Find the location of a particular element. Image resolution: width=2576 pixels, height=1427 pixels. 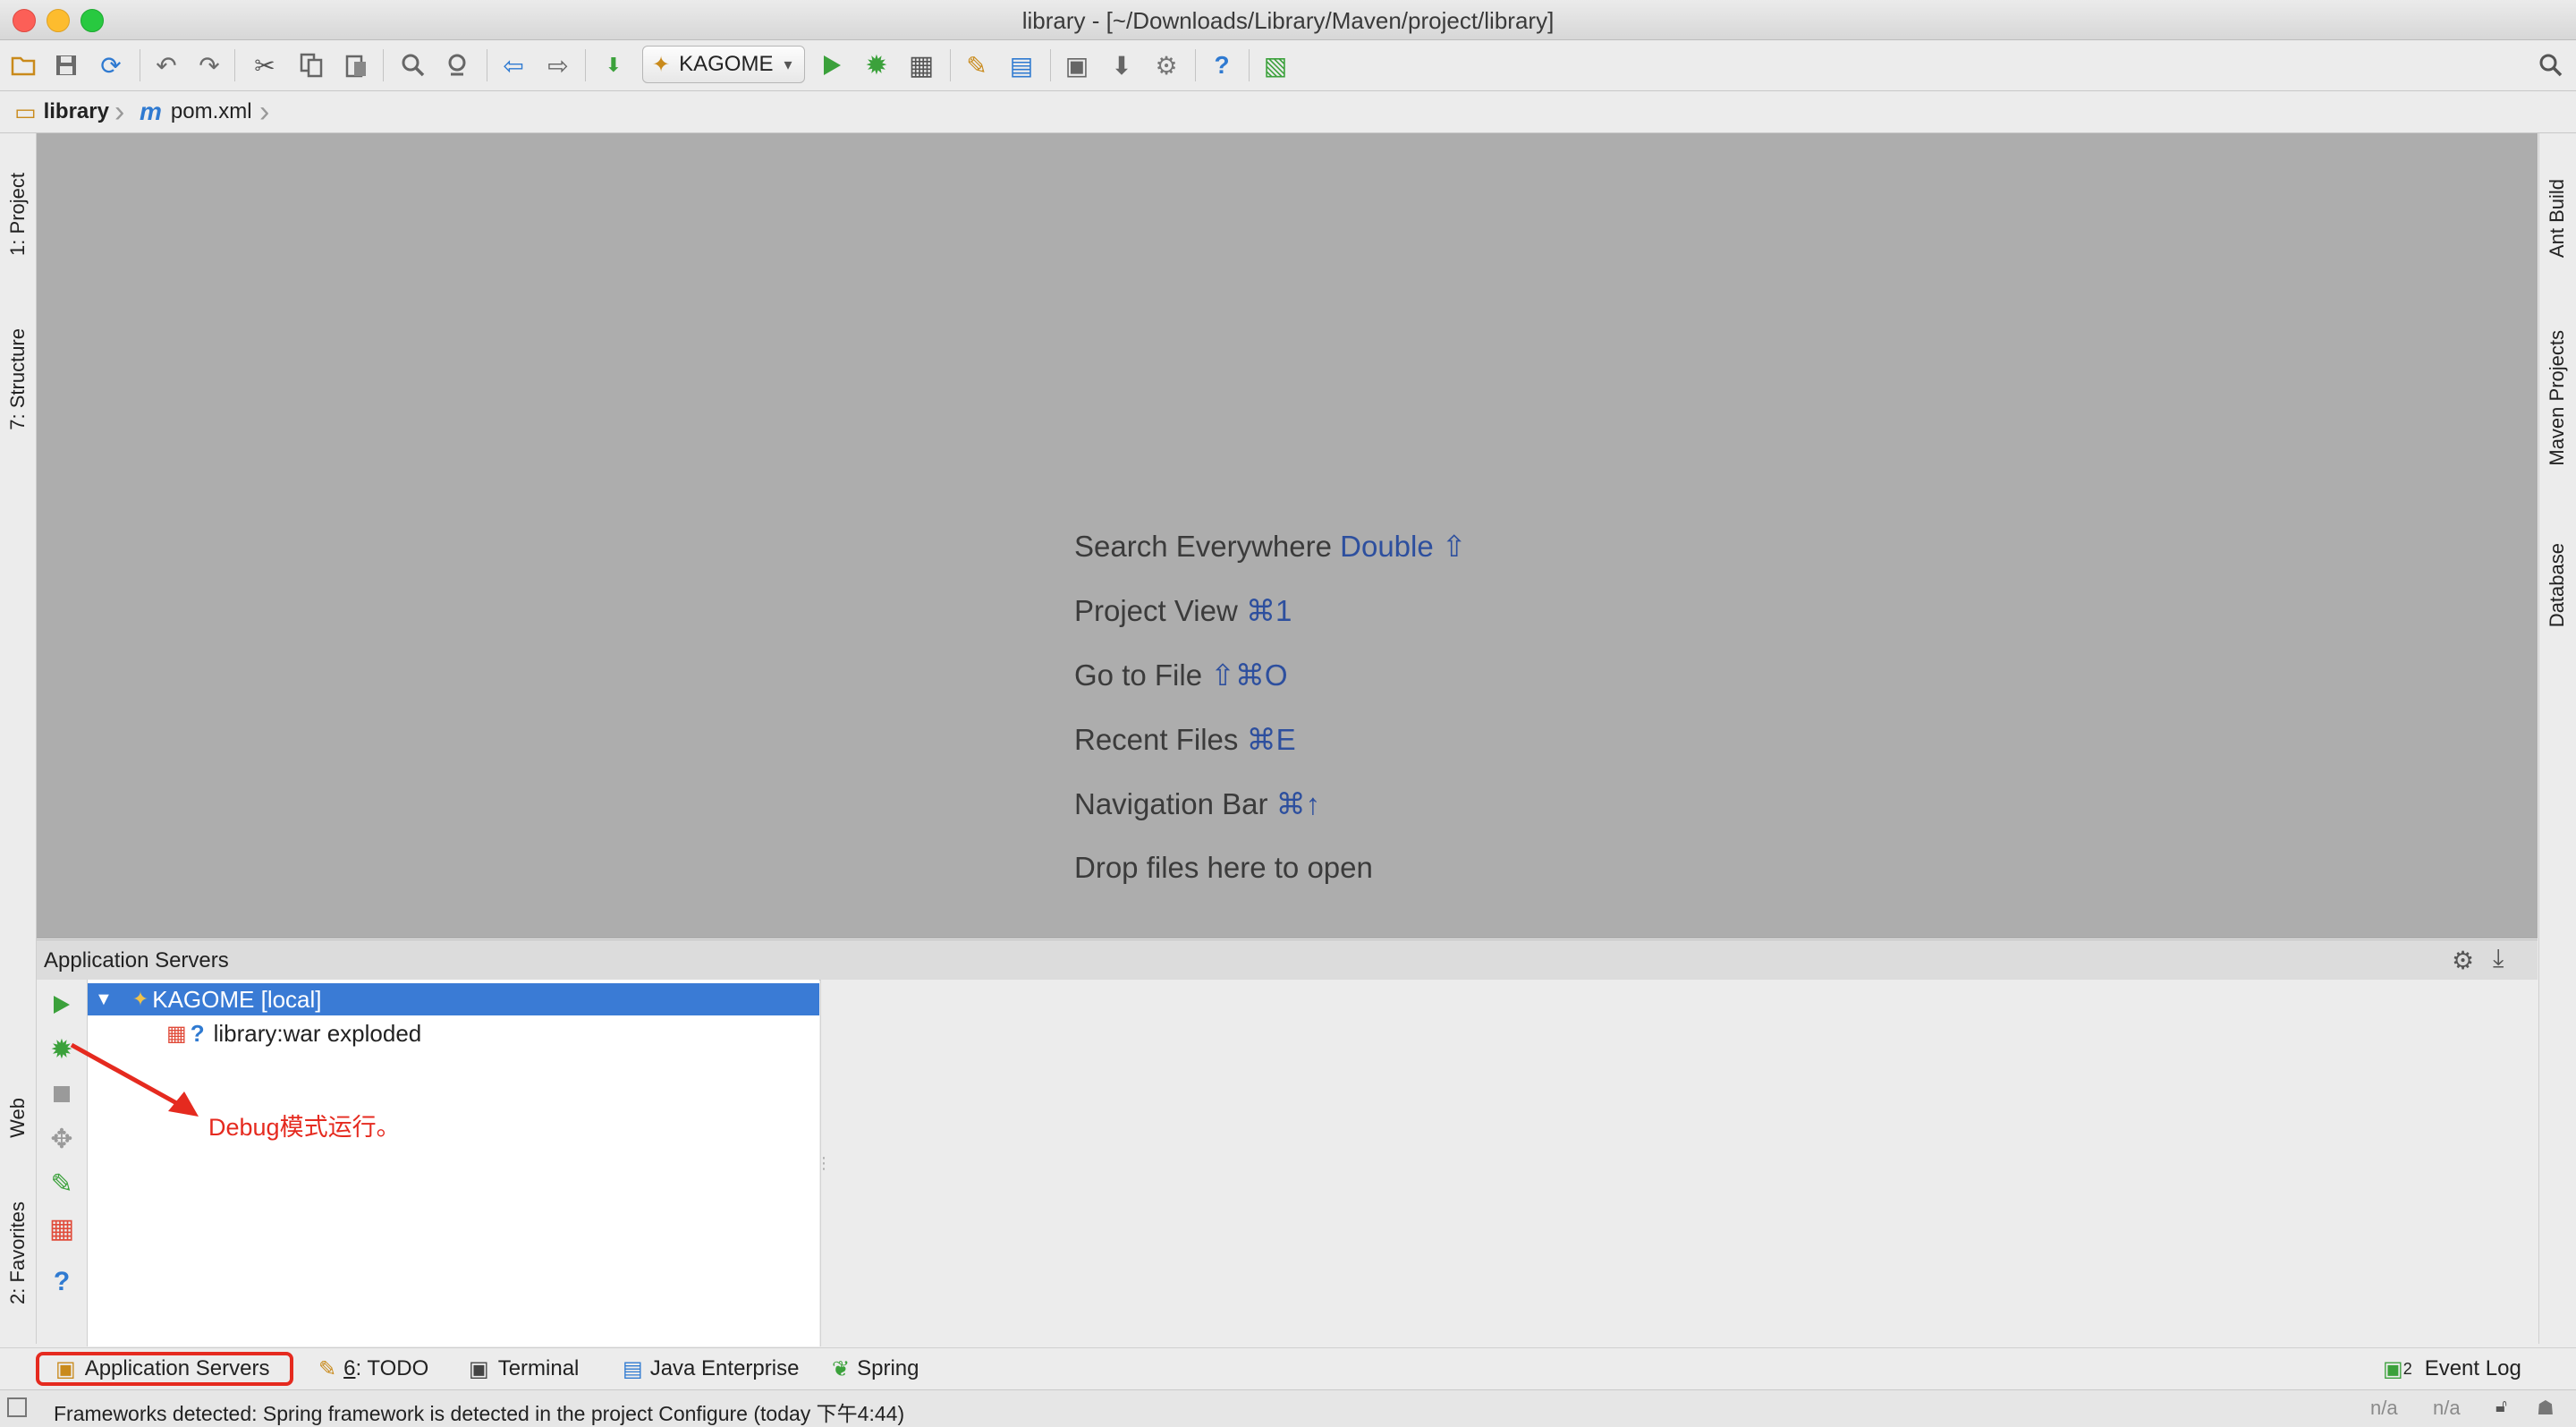

java-ee-icon: ▤ is located at coordinates (633, 1368).